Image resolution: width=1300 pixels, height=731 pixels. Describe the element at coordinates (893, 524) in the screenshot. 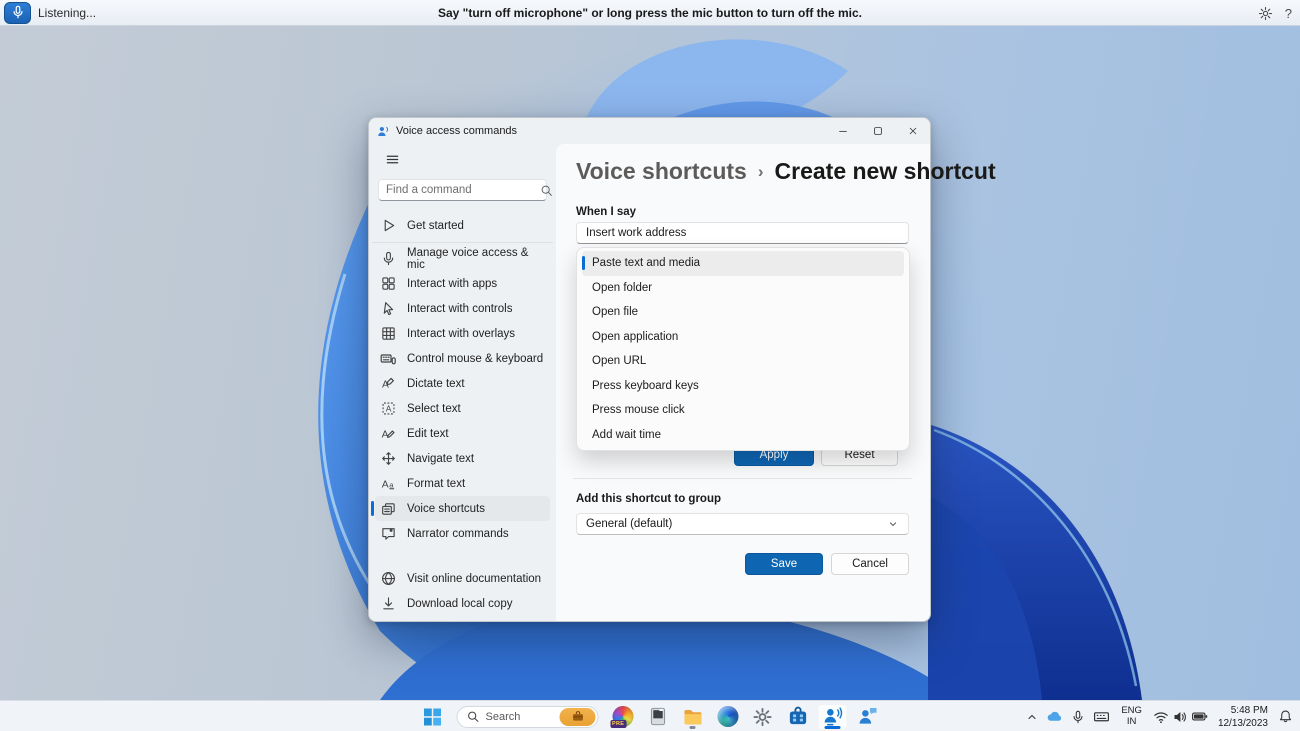

I see `chevron-down-icon` at that location.